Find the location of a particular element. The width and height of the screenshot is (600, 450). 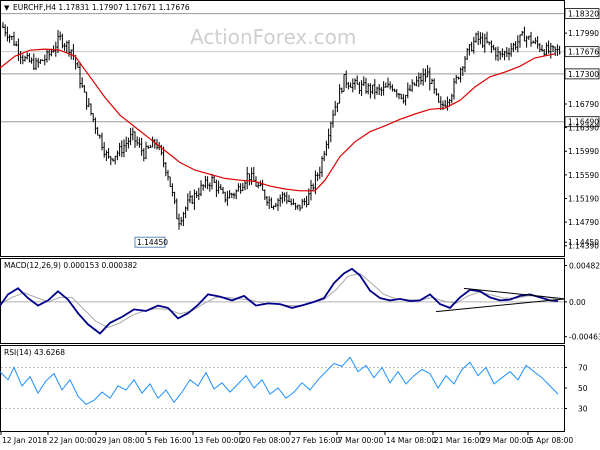

watermark: ActionForex.com is located at coordinates (273, 37).